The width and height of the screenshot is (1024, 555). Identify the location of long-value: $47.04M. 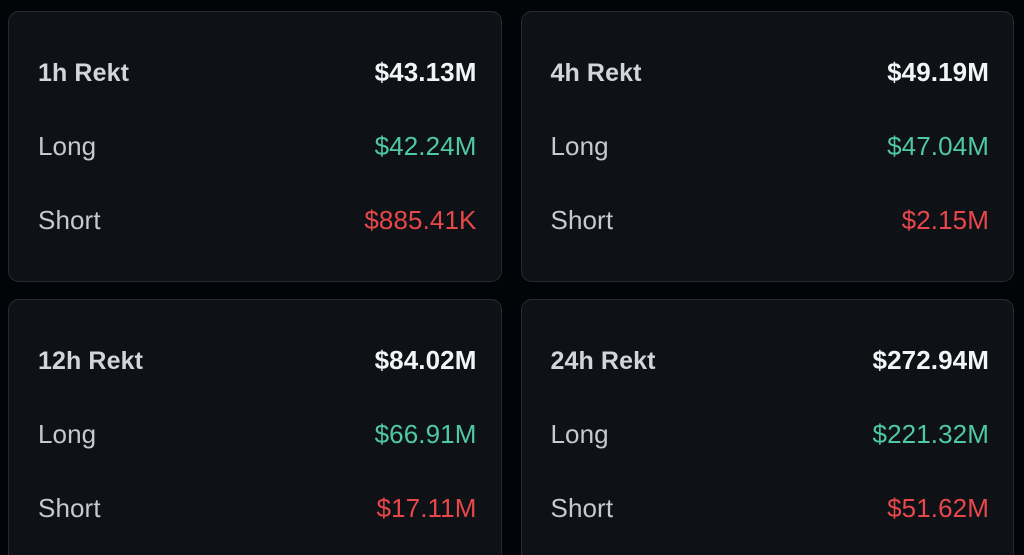
(938, 146).